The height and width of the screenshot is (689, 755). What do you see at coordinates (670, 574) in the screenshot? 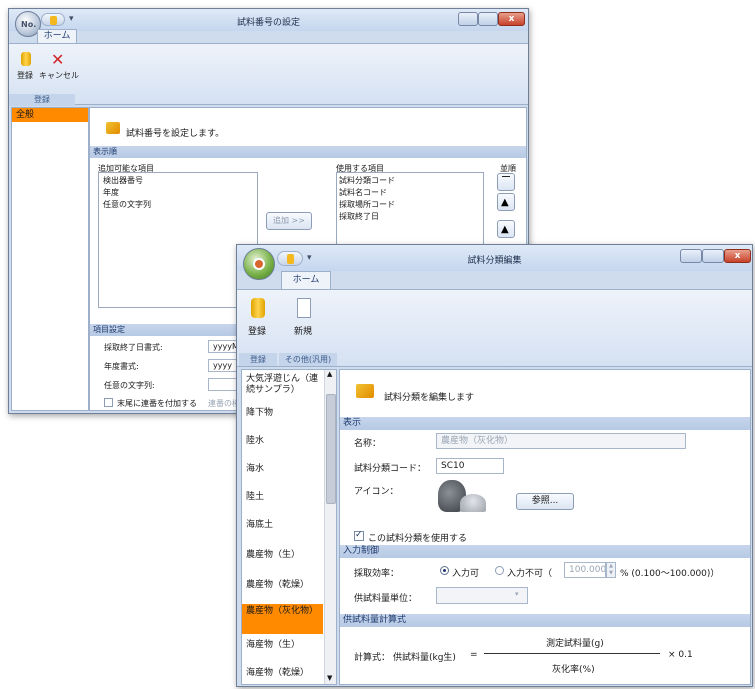
I see `rate-range-label: % (0.100～100.000)）` at bounding box center [670, 574].